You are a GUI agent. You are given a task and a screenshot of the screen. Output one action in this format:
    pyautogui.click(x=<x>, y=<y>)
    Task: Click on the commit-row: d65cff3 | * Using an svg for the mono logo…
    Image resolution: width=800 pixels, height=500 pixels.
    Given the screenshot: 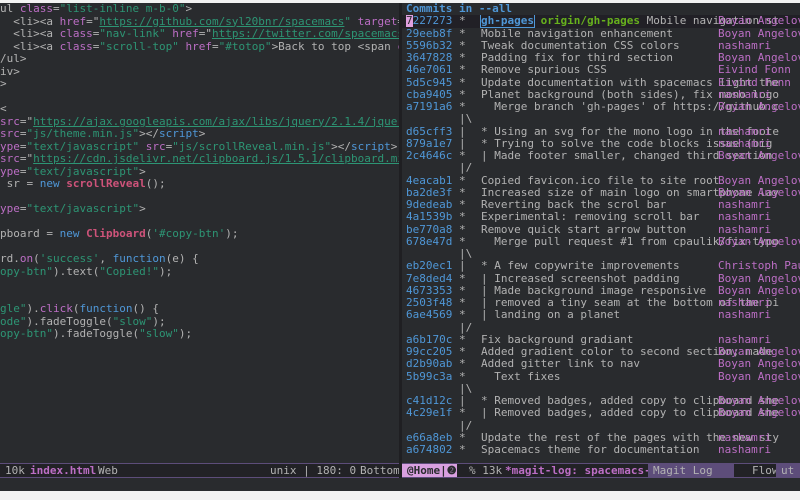 What is the action you would take?
    pyautogui.click(x=601, y=132)
    